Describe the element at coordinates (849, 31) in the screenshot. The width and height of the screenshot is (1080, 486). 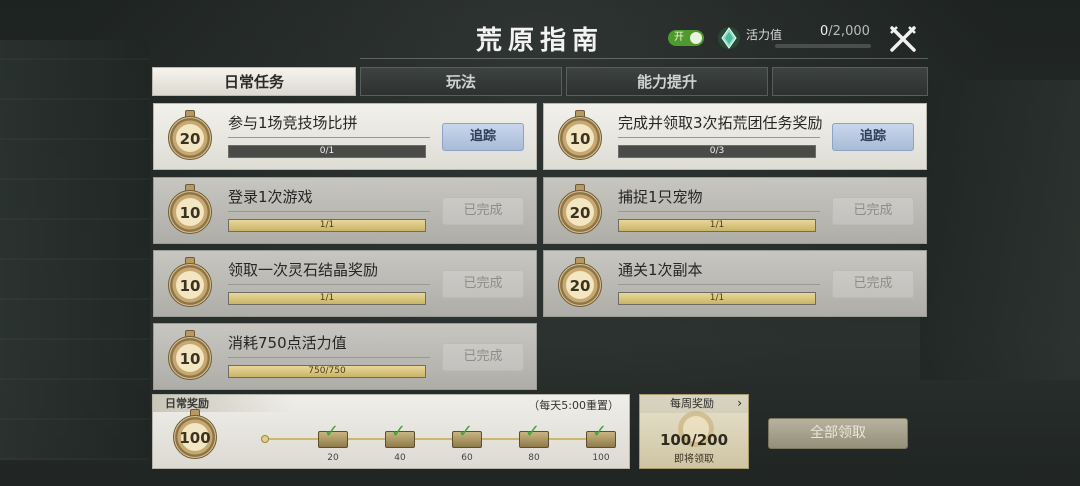
I see `energy-max: /2,000` at that location.